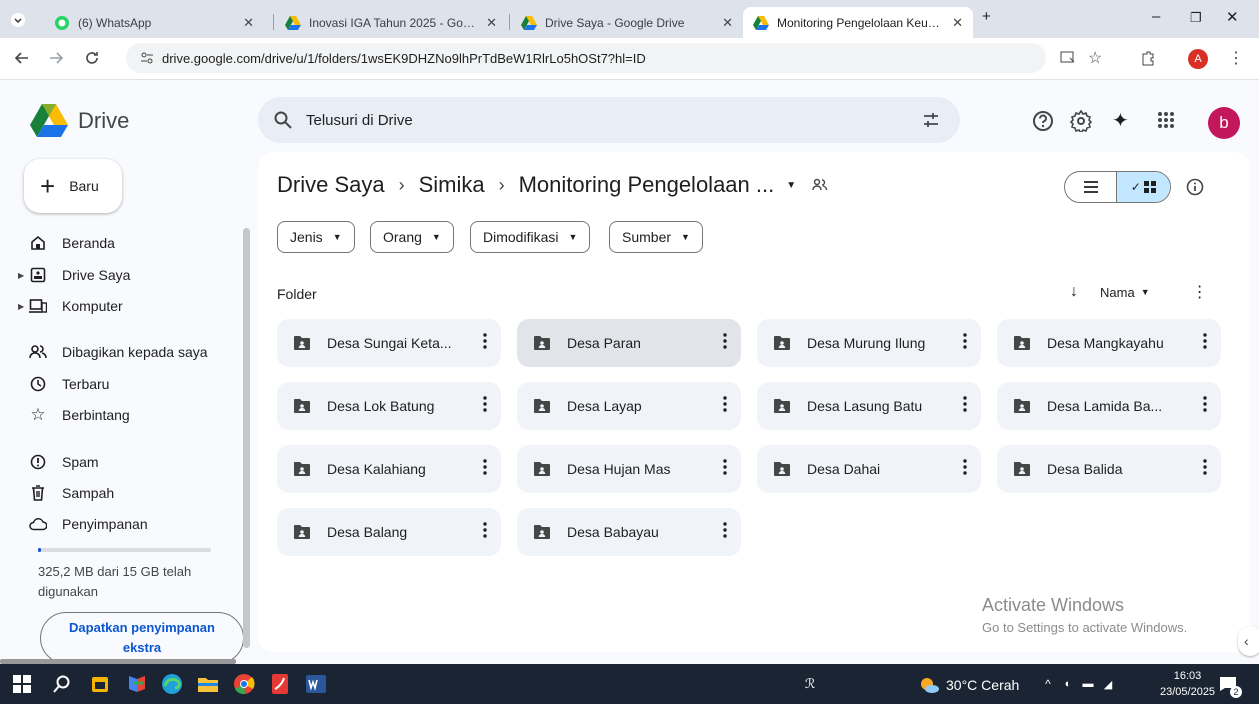  What do you see at coordinates (1143, 187) in the screenshot?
I see `grid-view-button: ✓` at bounding box center [1143, 187].